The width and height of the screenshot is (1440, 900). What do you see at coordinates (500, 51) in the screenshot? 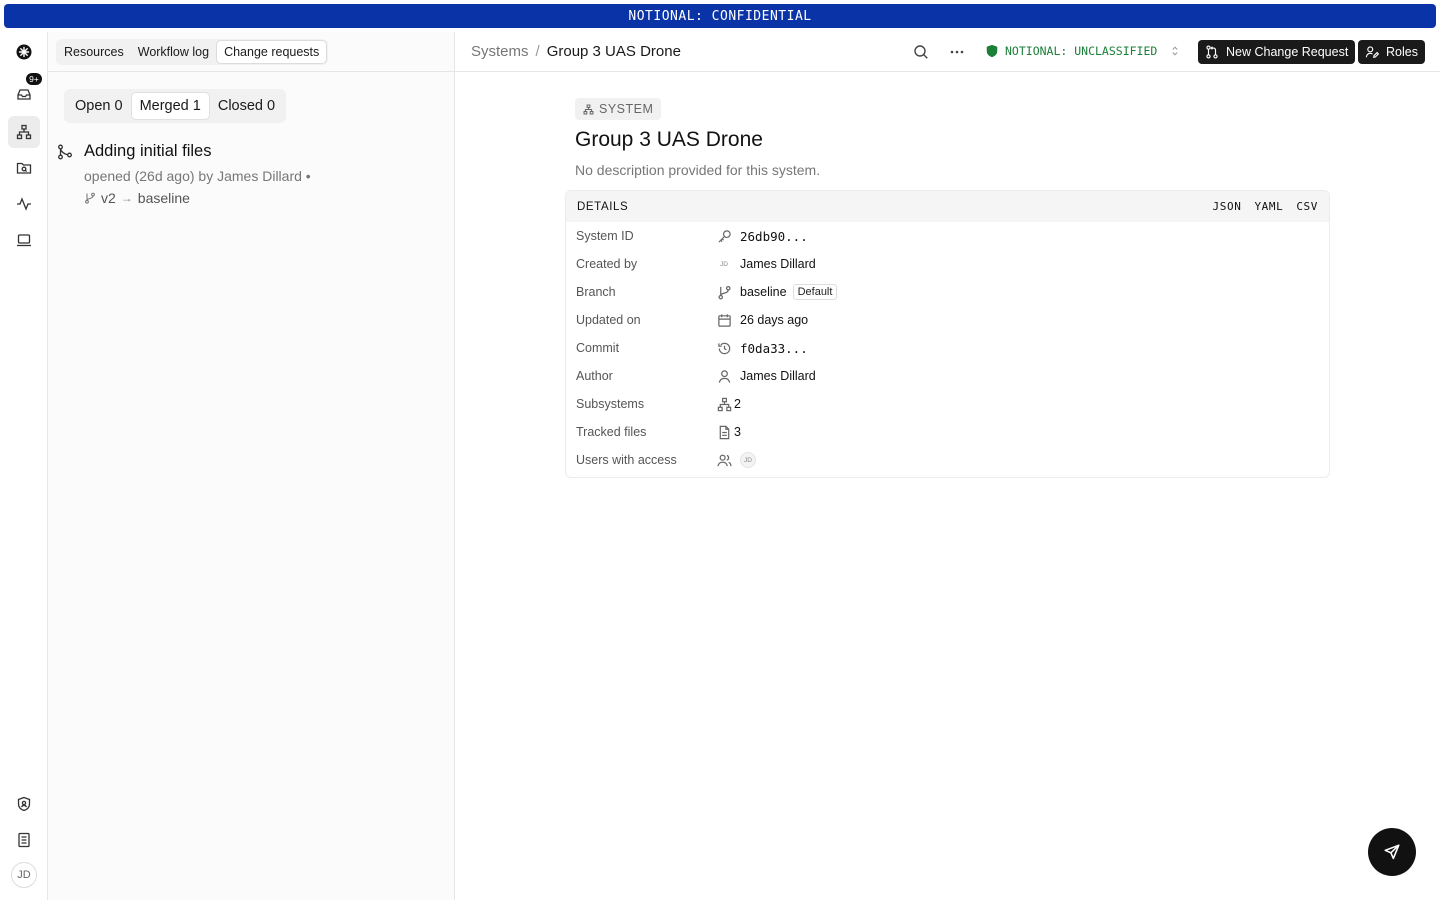
I see `breadcrumb-systems: Systems` at bounding box center [500, 51].